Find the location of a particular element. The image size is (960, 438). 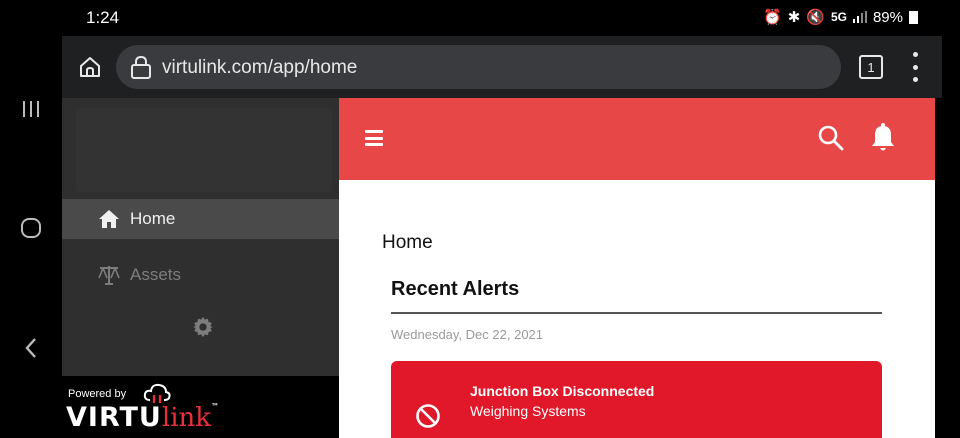

ban-icon is located at coordinates (428, 416).